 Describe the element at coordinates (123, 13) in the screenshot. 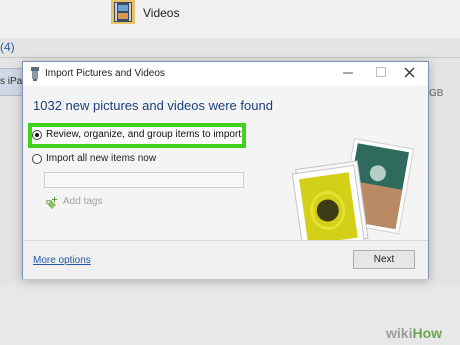

I see `videos-folder-icon` at that location.